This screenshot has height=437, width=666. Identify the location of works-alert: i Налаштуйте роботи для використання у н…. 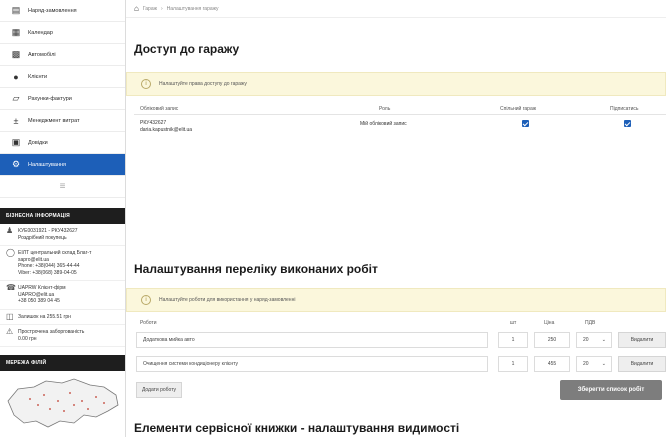
(396, 300).